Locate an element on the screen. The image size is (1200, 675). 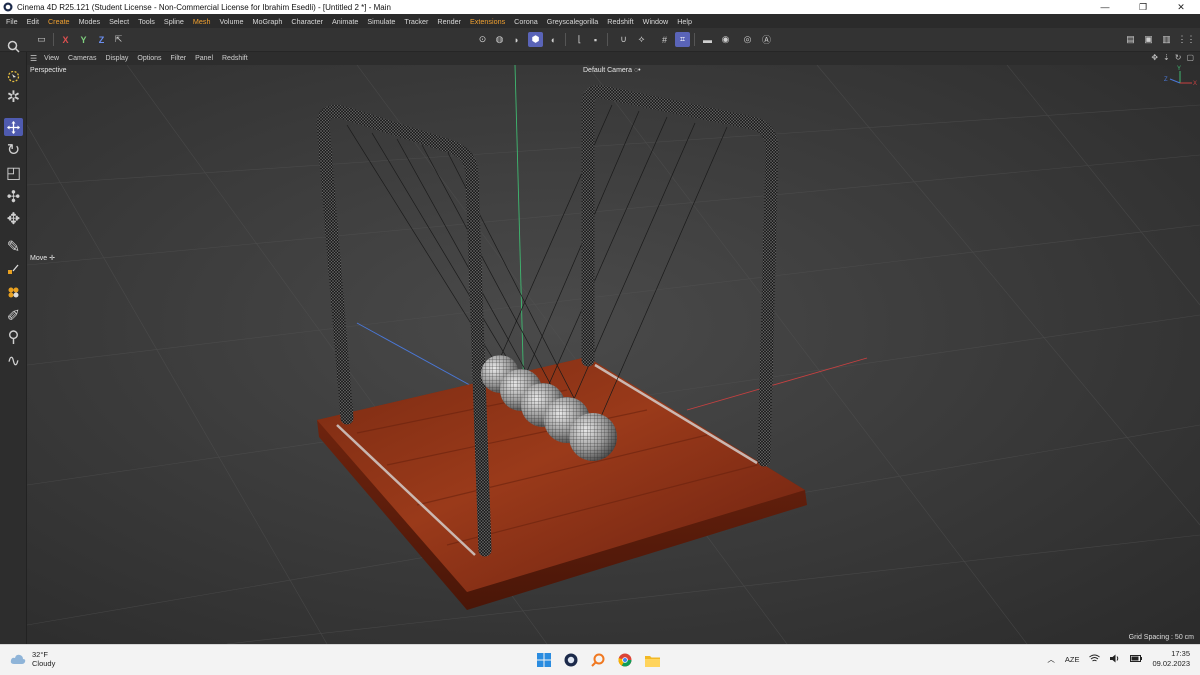
dolly-icon: ⇣ is located at coordinates (1166, 57).